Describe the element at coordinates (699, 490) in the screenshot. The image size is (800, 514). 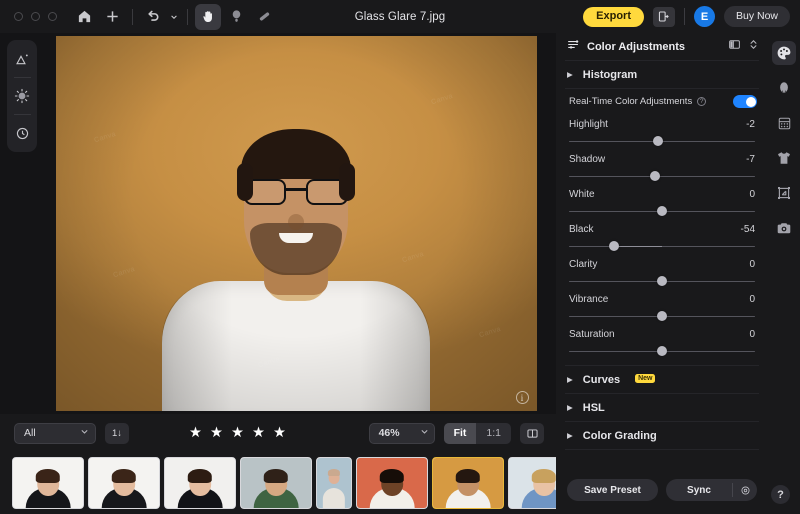
I see `sync-button: Sync` at that location.